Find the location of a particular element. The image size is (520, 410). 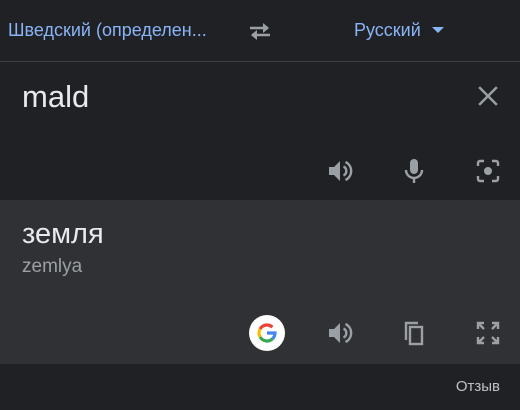

footer: Отзыв is located at coordinates (260, 387).